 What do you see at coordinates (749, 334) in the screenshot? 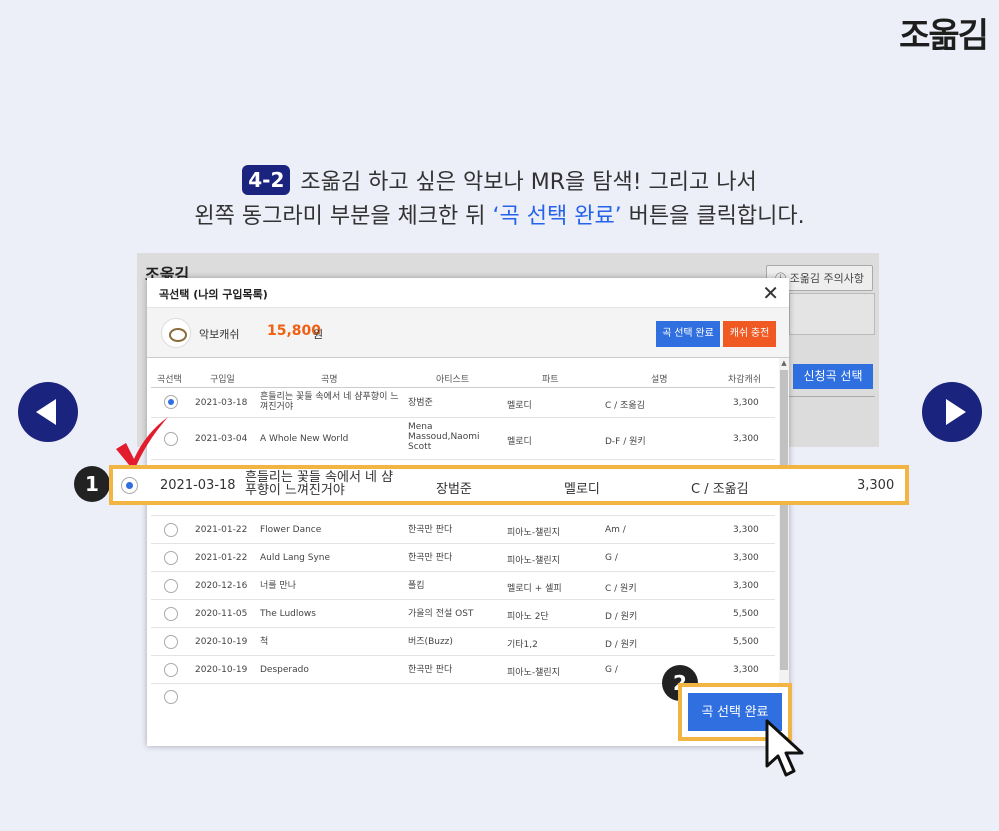
I see `charge-cash-button: 캐쉬 충전` at bounding box center [749, 334].